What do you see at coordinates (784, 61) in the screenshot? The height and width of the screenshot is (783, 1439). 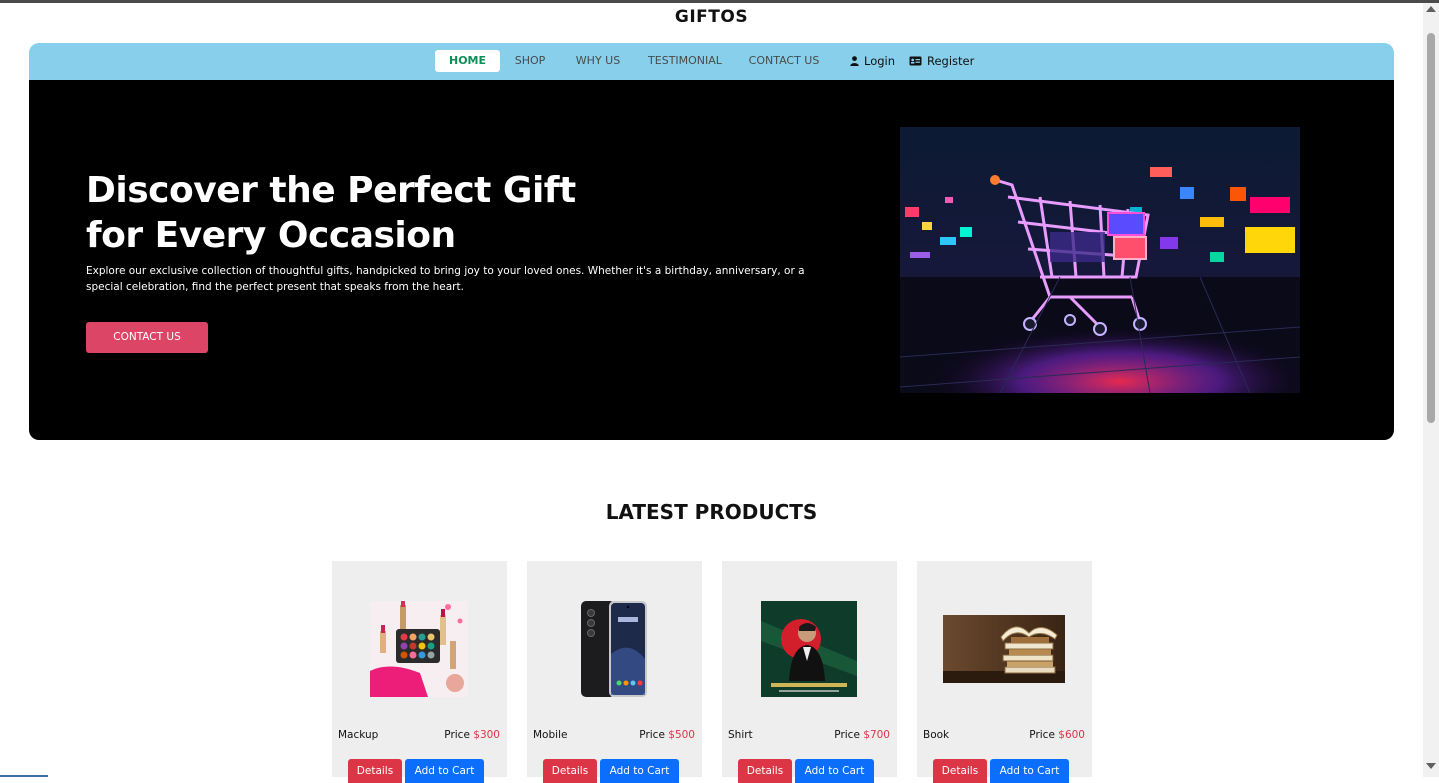 I see `nav-contact-us: CONTACT US` at bounding box center [784, 61].